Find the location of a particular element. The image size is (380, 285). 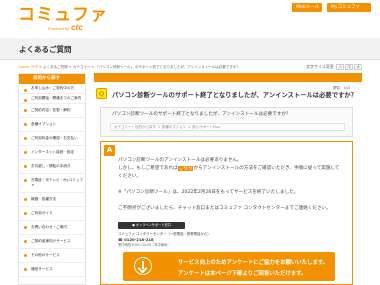

sidebar-item: その他のサービス is located at coordinates (52, 256).